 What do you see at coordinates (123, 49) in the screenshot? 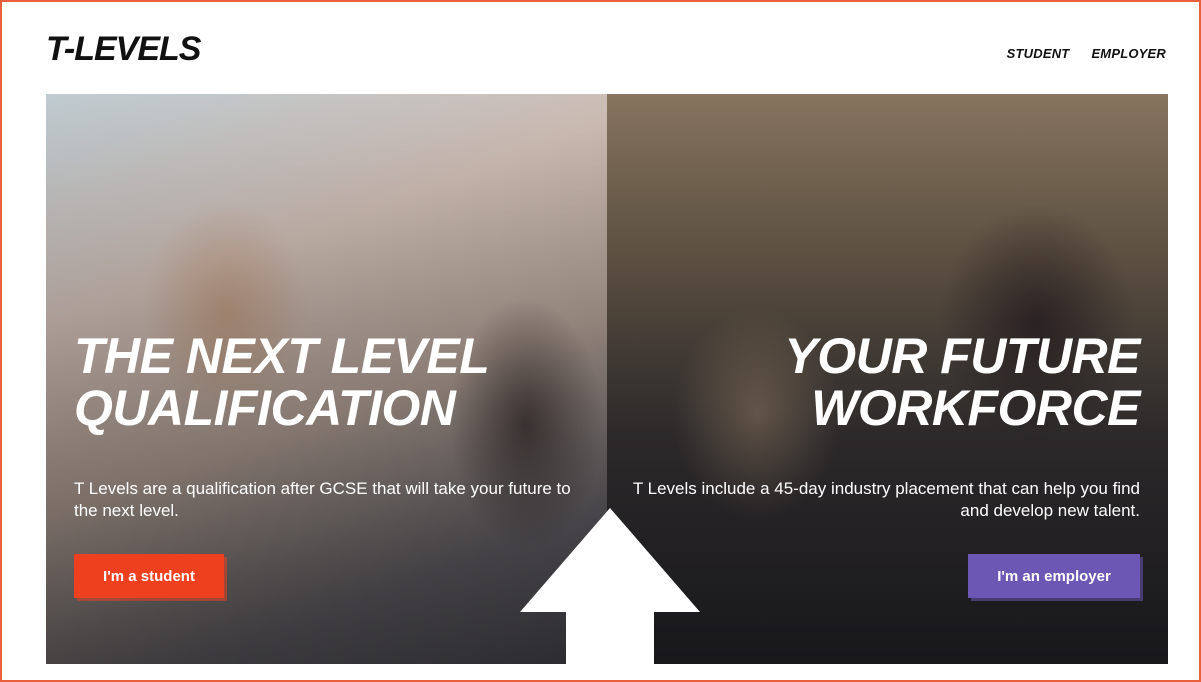
I see `t-levels-logo: T-LEVELS` at bounding box center [123, 49].